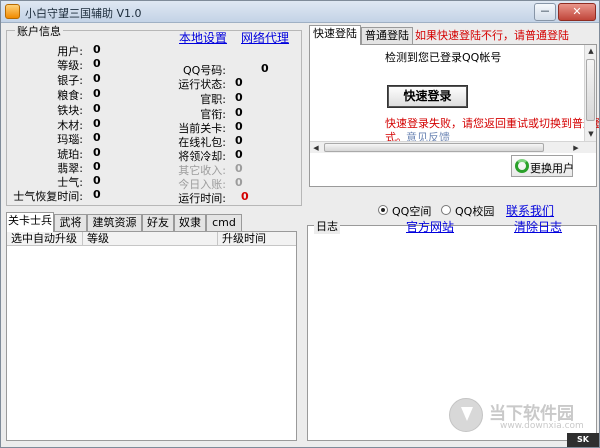 The height and width of the screenshot is (448, 600). I want to click on official-website-link: 官方网站, so click(430, 226).